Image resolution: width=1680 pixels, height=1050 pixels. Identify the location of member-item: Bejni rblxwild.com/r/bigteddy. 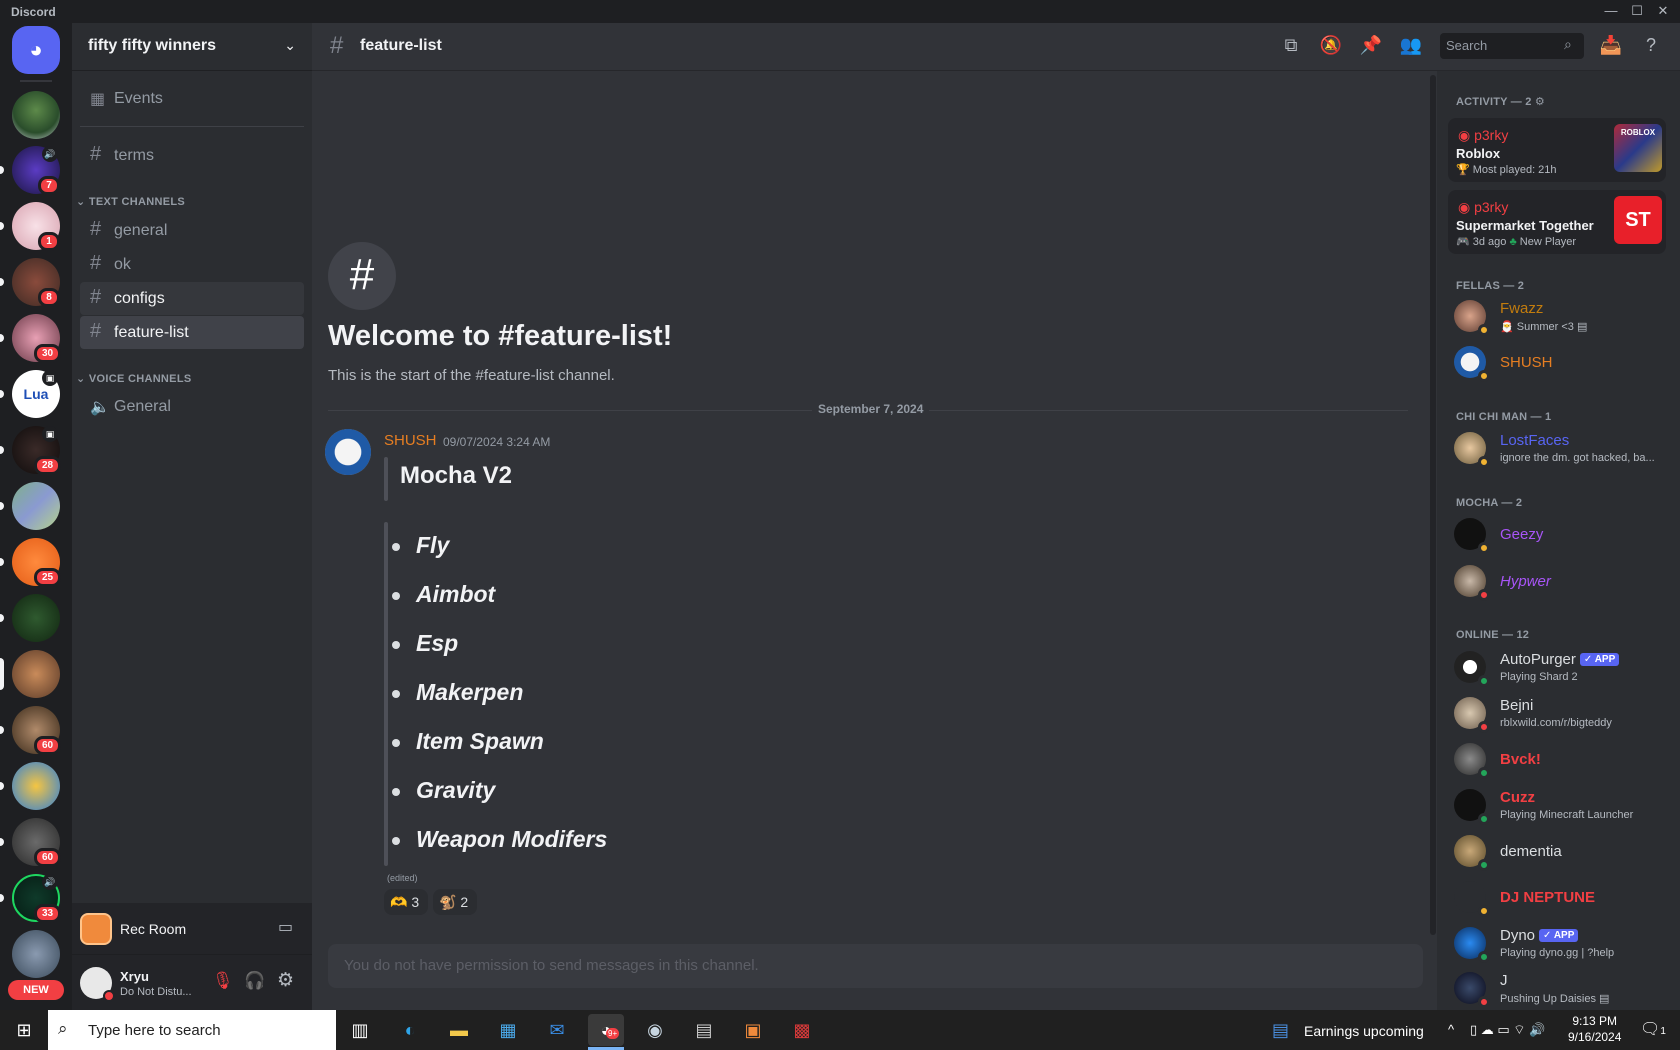
(1560, 713).